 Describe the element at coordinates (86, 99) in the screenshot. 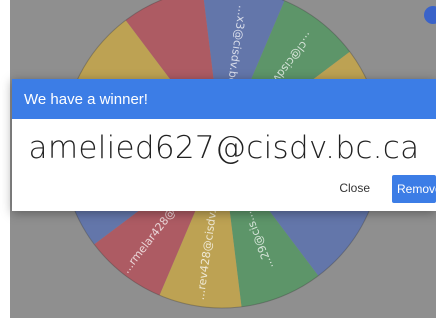

I see `dialog-title: We have a winner!` at that location.